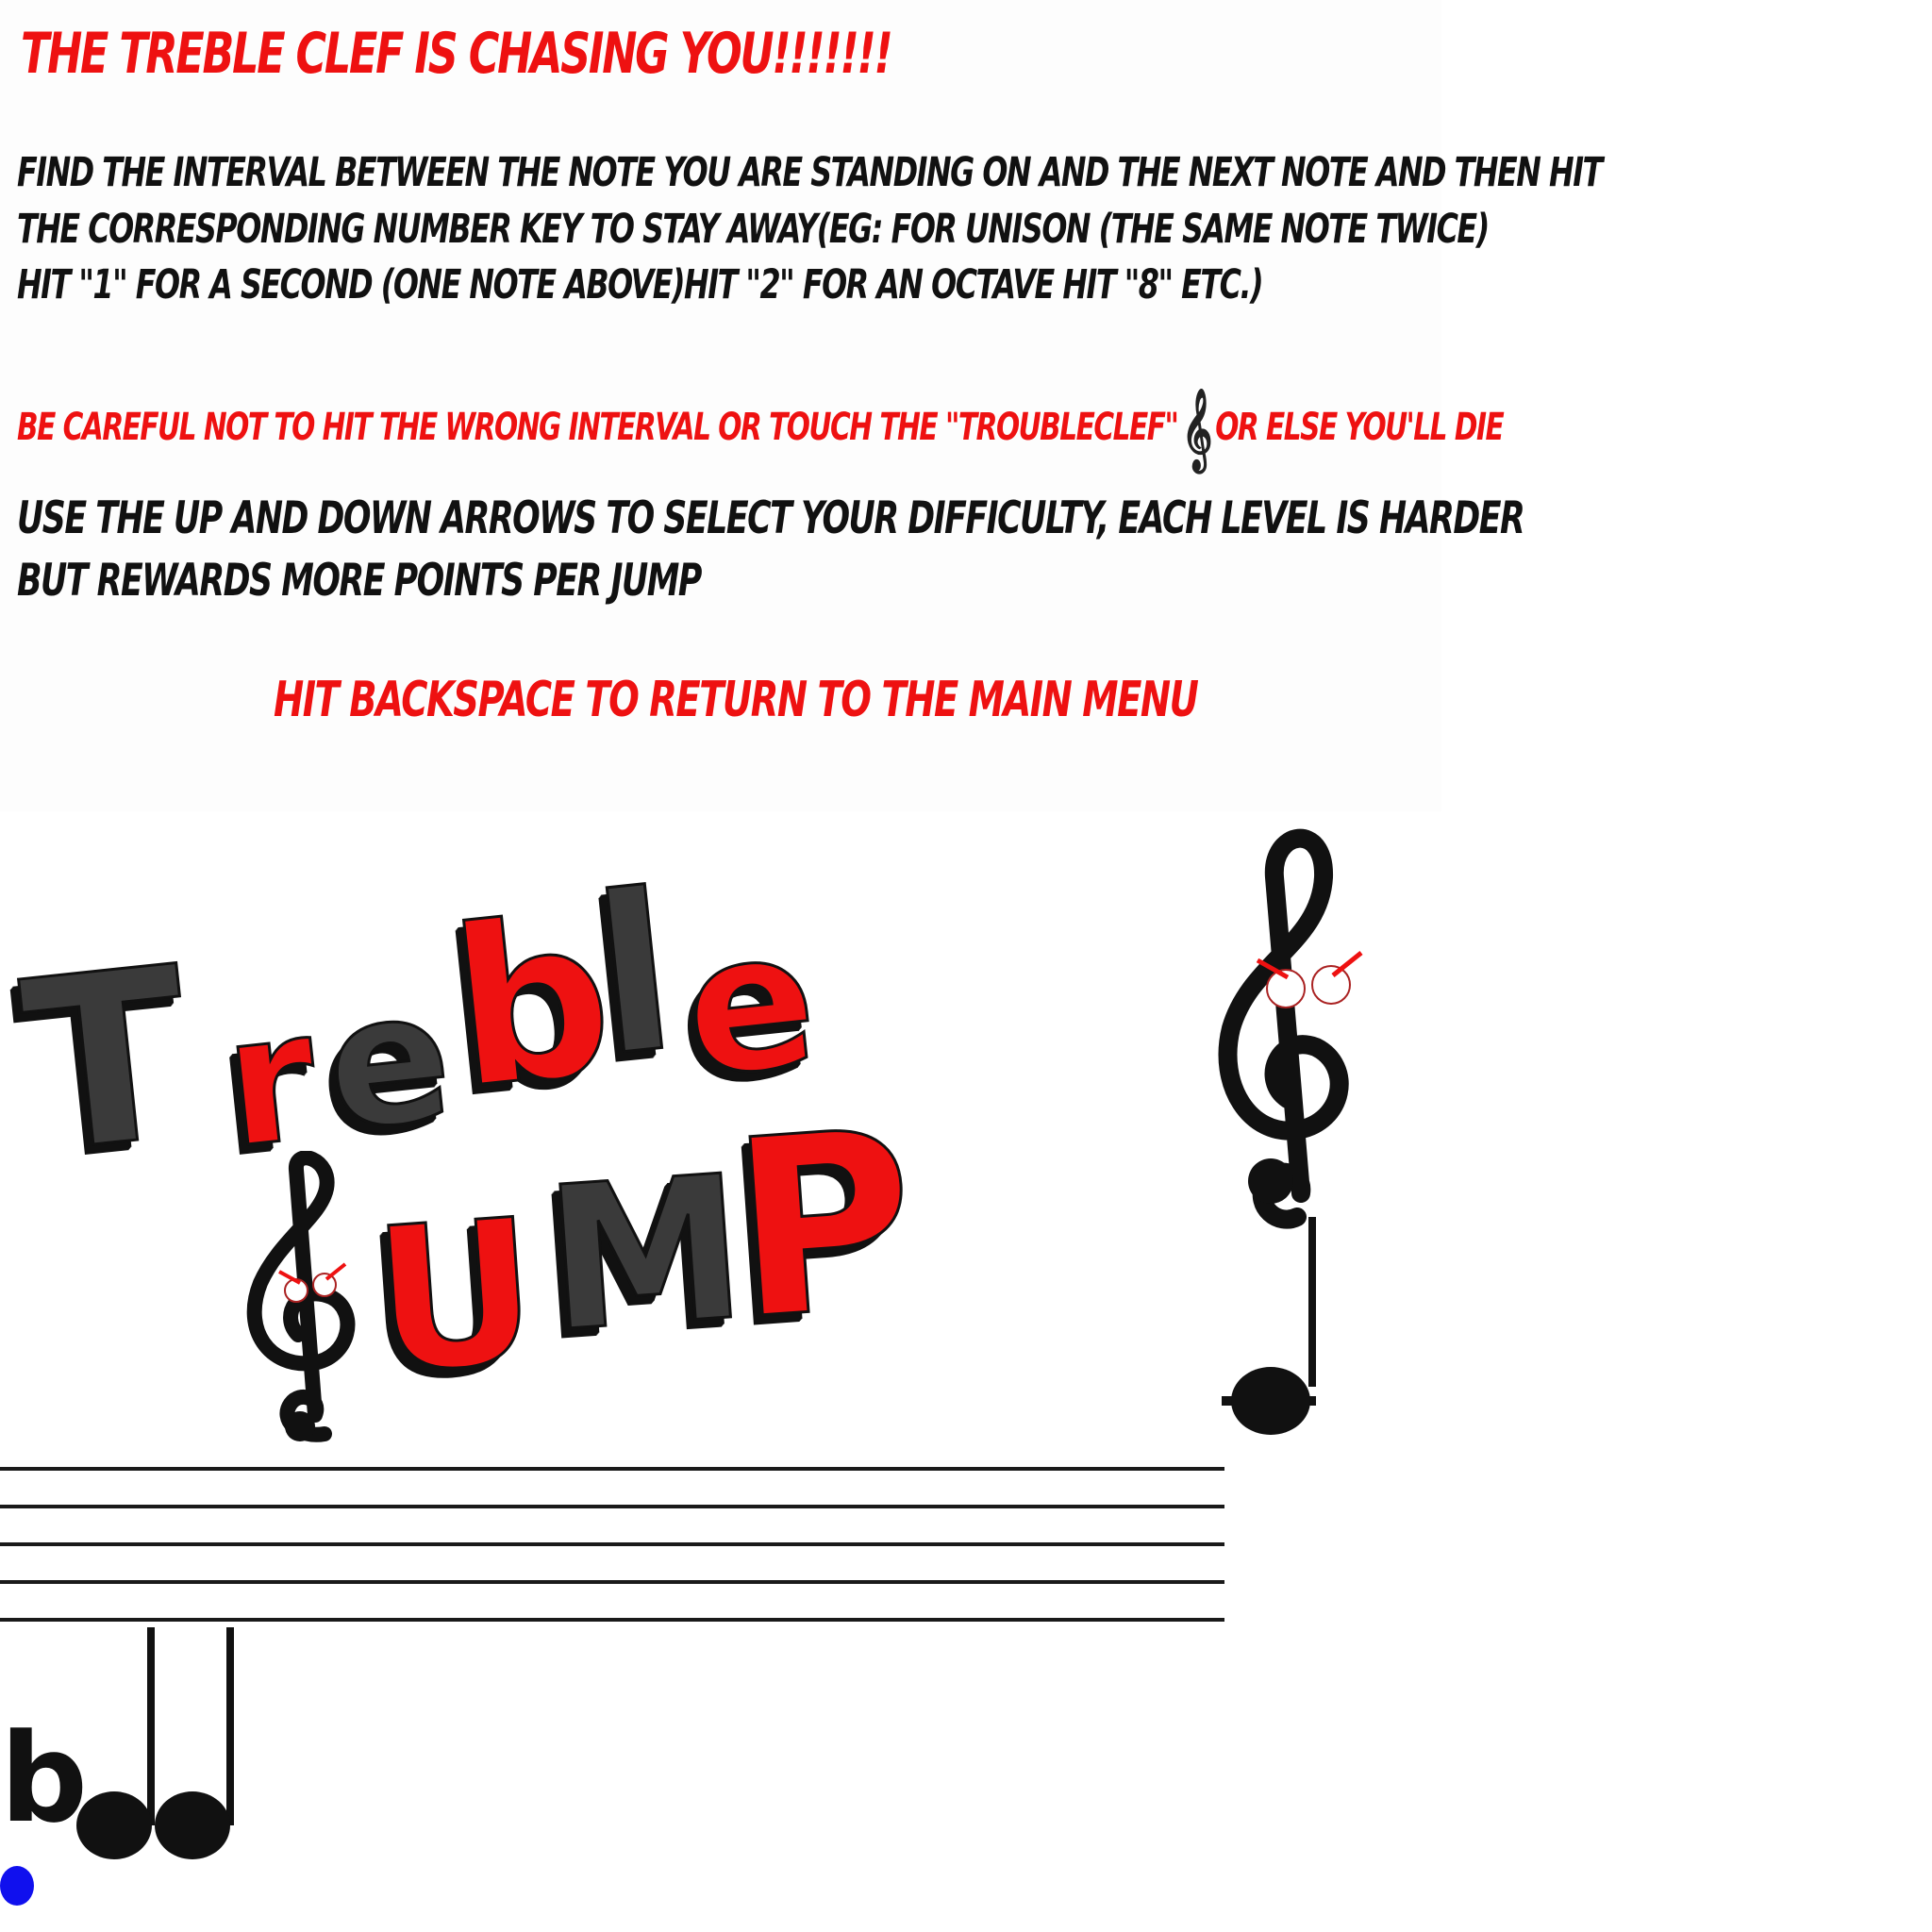  What do you see at coordinates (457, 54) in the screenshot?
I see `instructions-title: The treble clef is chasing you!!!!!!!` at bounding box center [457, 54].